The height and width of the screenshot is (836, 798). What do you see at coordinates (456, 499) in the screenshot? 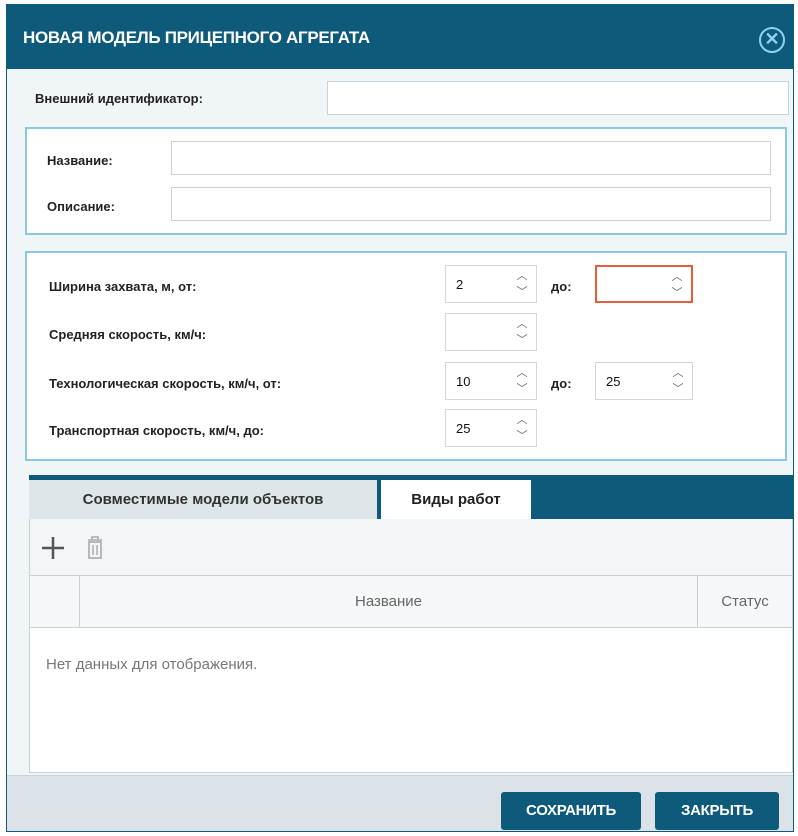
I see `tab-work-types: Виды работ` at bounding box center [456, 499].